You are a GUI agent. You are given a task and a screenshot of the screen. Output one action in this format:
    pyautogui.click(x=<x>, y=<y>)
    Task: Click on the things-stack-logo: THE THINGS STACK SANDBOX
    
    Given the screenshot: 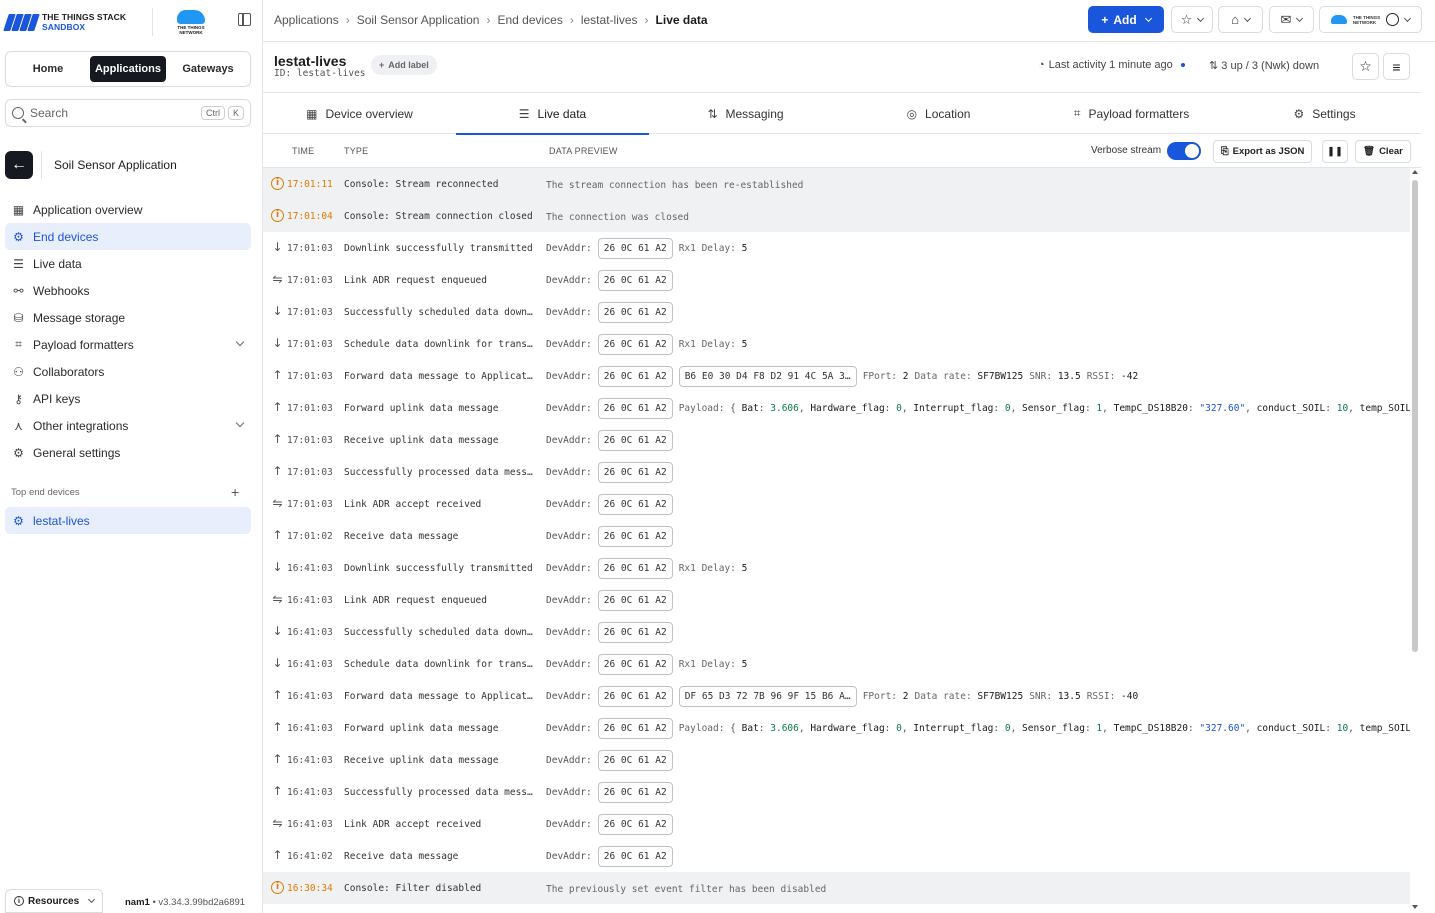 What is the action you would take?
    pyautogui.click(x=64, y=22)
    